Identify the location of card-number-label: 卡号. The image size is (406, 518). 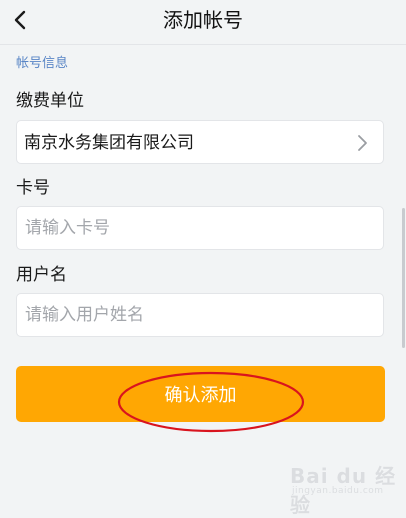
(33, 188).